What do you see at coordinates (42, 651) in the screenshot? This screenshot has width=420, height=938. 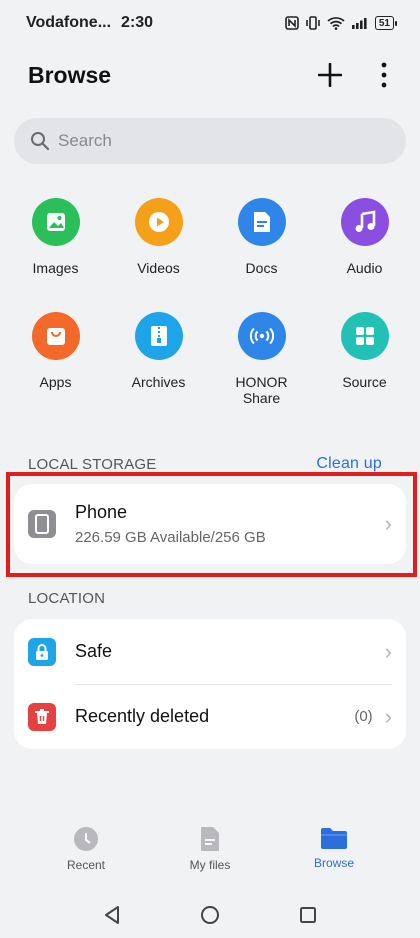 I see `lock-icon` at bounding box center [42, 651].